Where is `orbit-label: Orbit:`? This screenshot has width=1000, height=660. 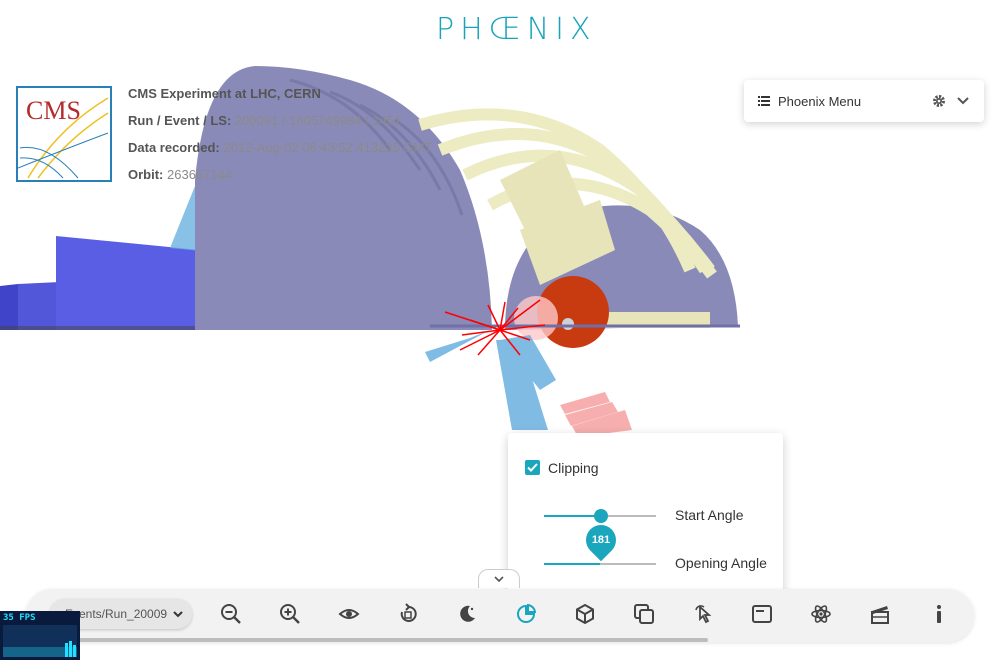 orbit-label: Orbit: is located at coordinates (146, 174).